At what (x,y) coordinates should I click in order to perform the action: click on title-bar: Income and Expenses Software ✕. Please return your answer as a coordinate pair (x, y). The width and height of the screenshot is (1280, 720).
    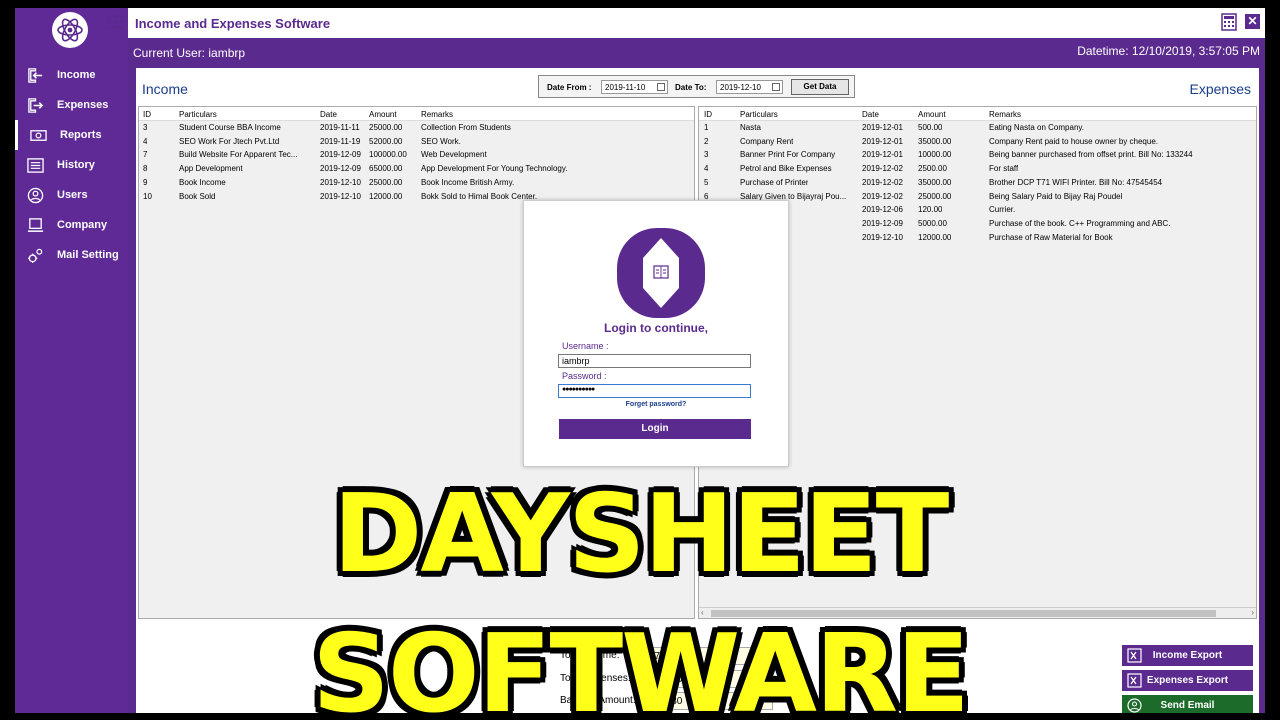
    Looking at the image, I should click on (686, 23).